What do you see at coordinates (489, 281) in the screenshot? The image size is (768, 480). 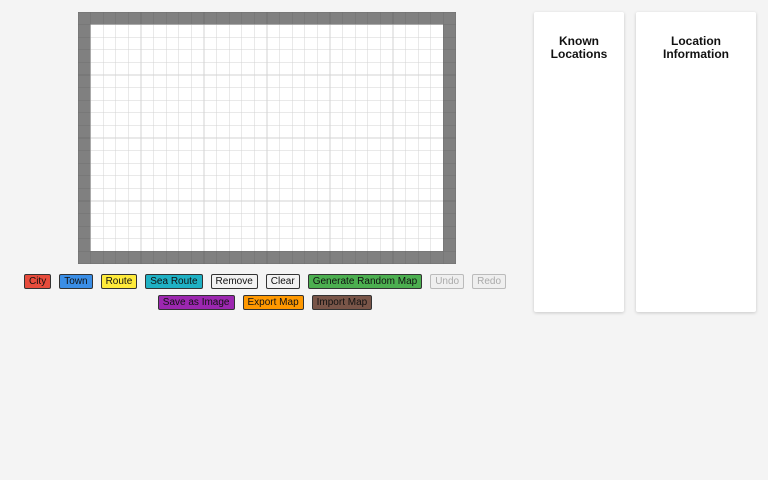 I see `redo-button: Redo` at bounding box center [489, 281].